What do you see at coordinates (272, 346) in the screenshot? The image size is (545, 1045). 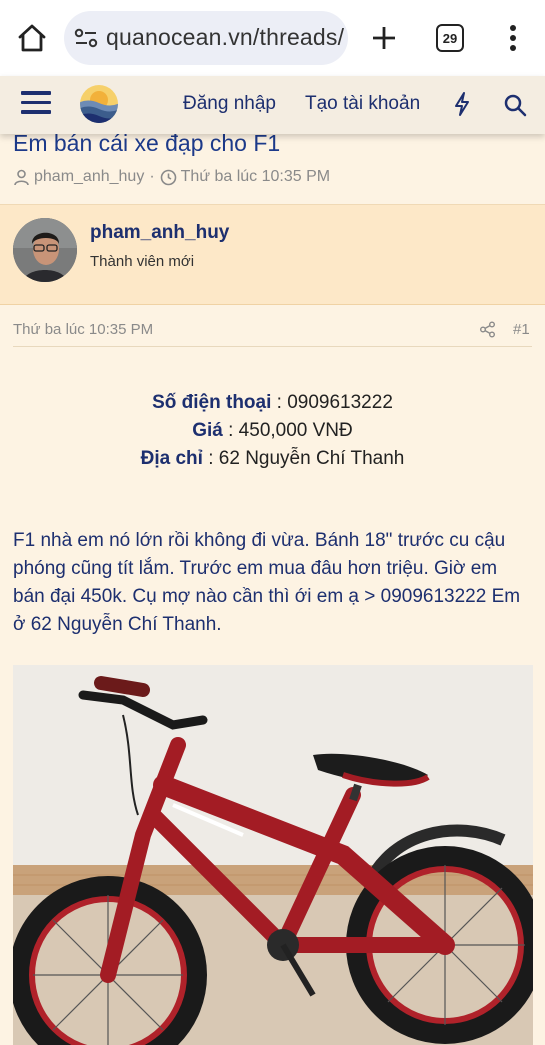 I see `divider` at bounding box center [272, 346].